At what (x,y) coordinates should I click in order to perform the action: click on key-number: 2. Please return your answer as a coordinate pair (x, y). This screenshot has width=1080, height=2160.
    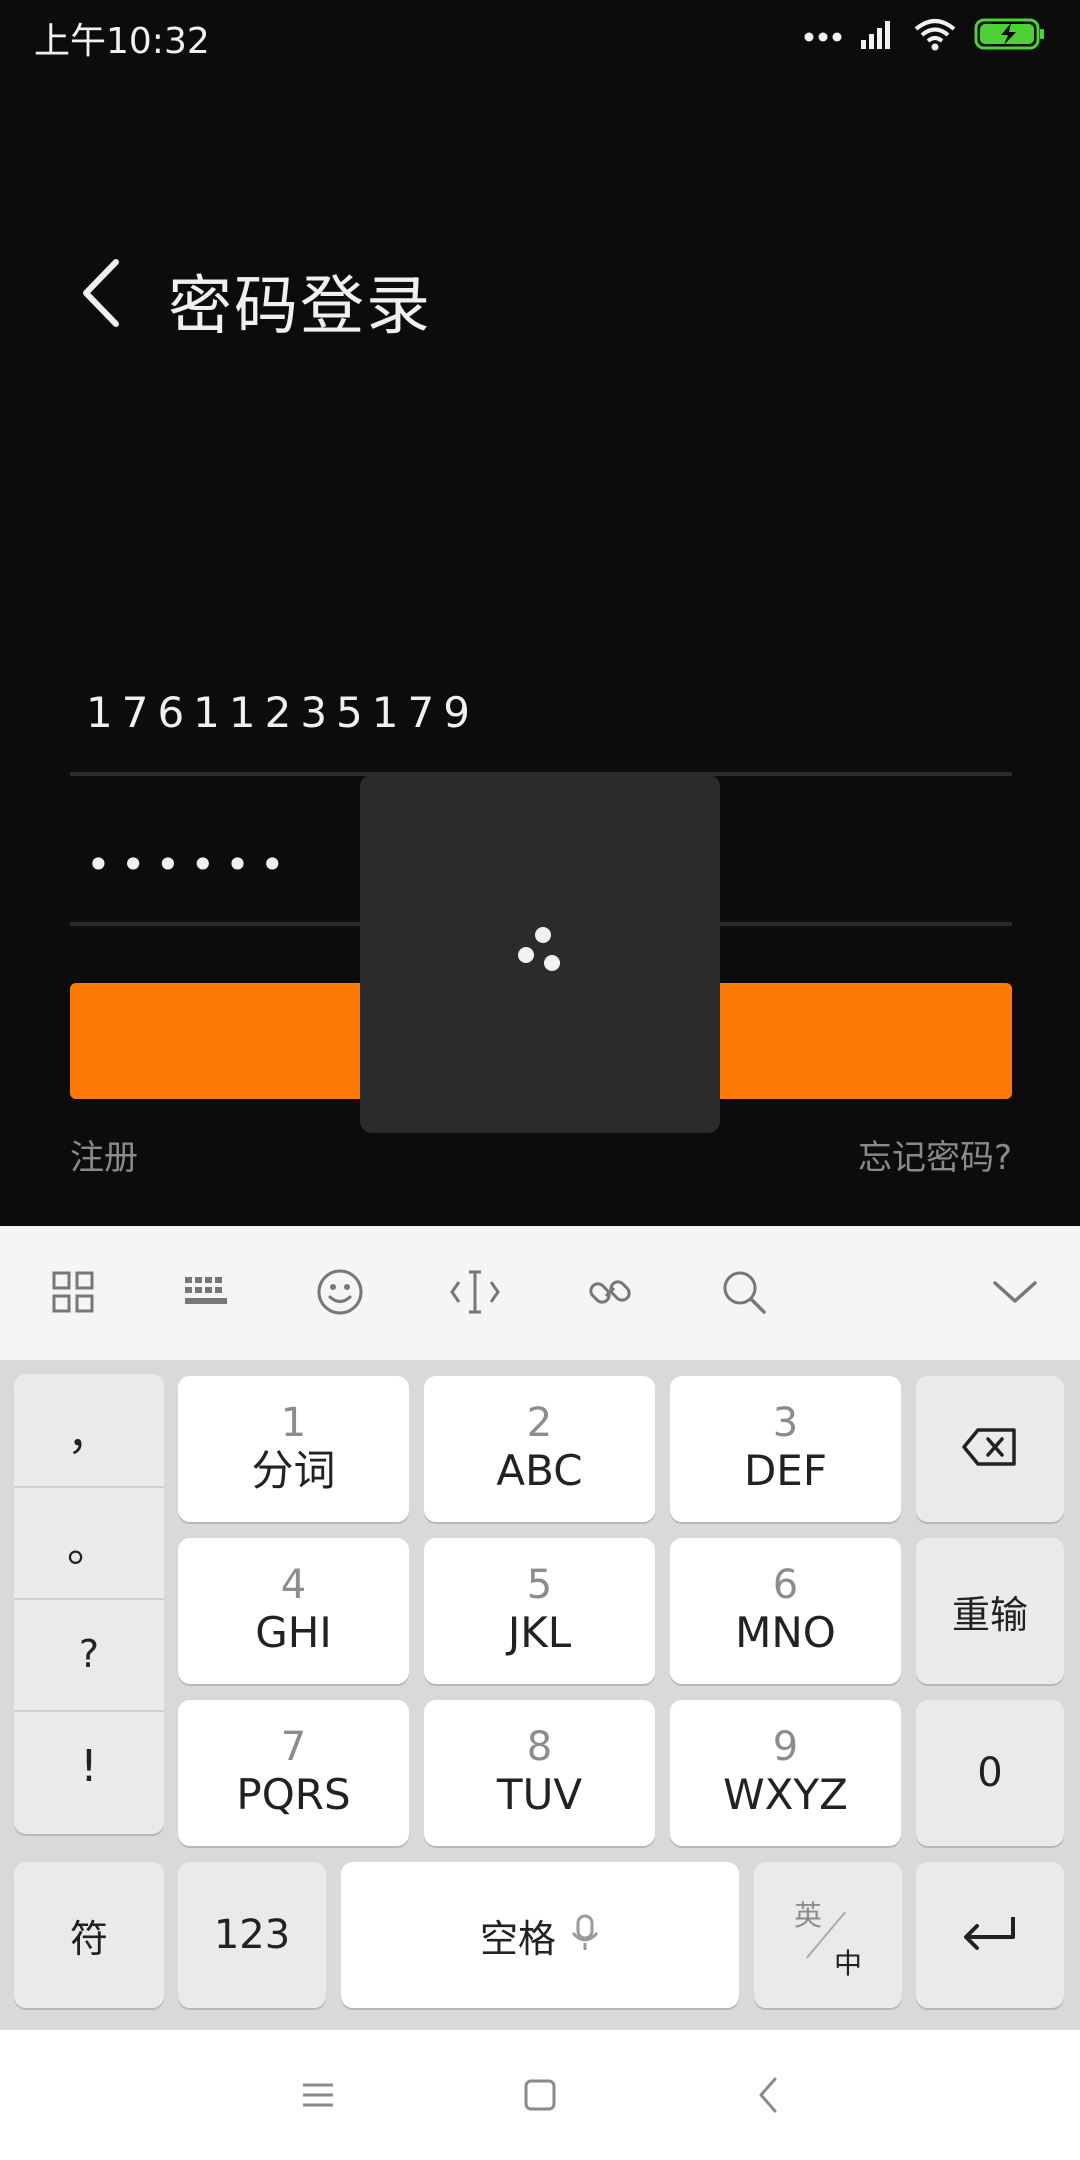
    Looking at the image, I should click on (539, 1423).